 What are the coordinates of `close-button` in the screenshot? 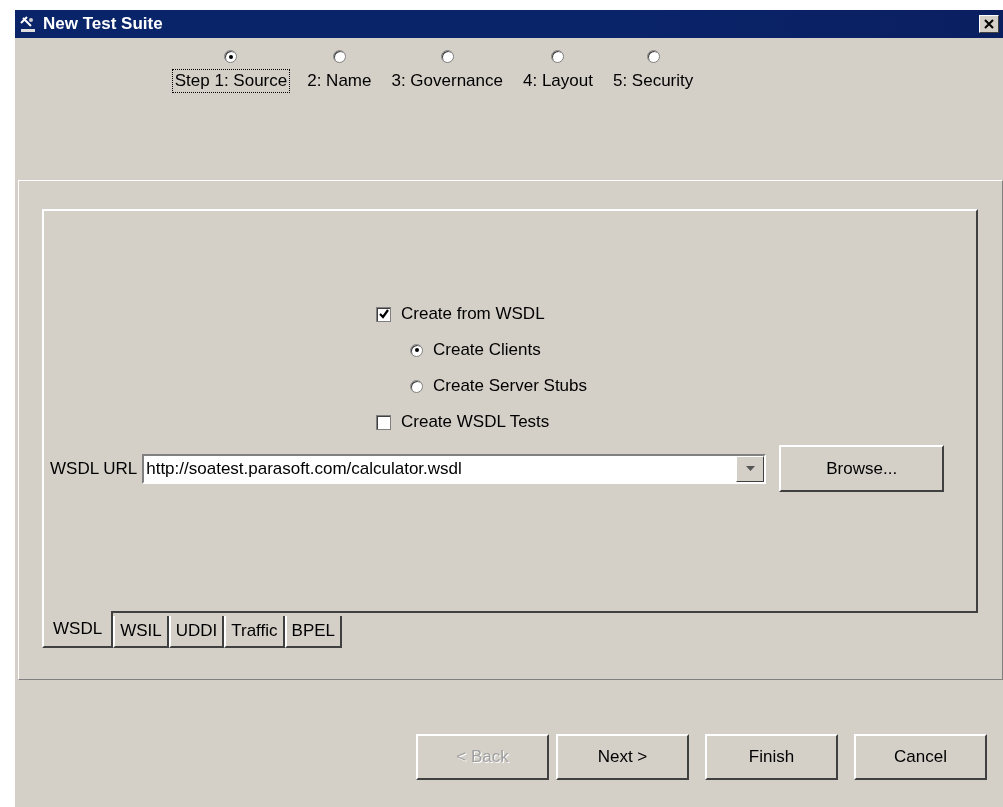 It's located at (989, 24).